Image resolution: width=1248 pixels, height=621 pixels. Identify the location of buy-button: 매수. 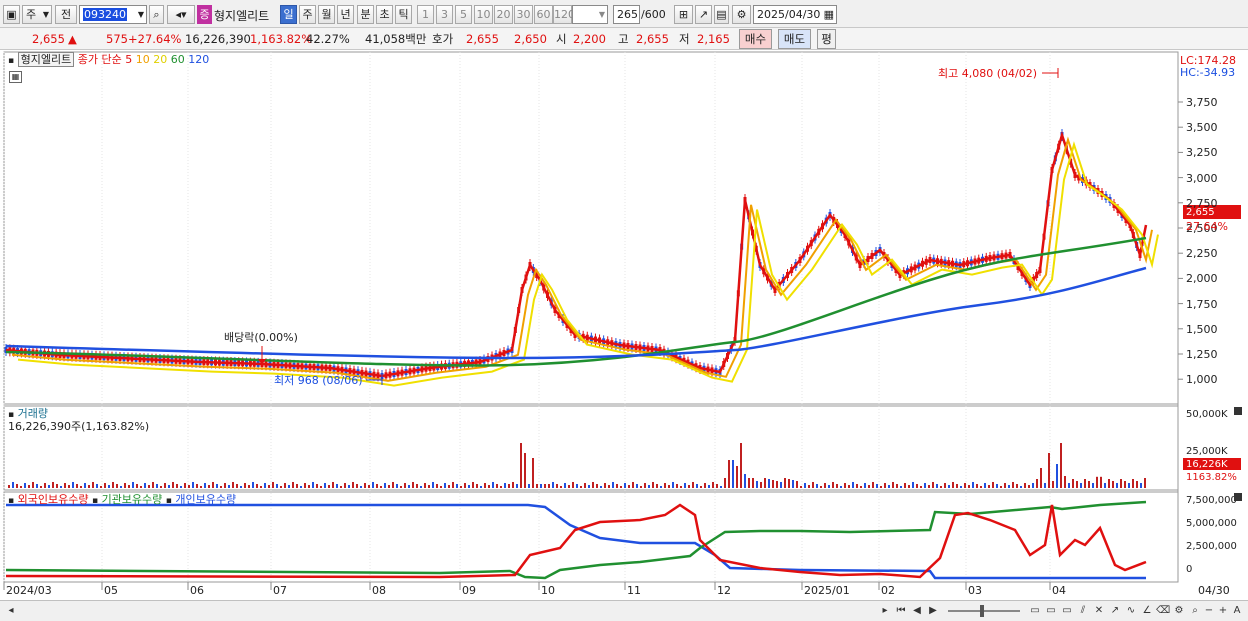
(755, 39).